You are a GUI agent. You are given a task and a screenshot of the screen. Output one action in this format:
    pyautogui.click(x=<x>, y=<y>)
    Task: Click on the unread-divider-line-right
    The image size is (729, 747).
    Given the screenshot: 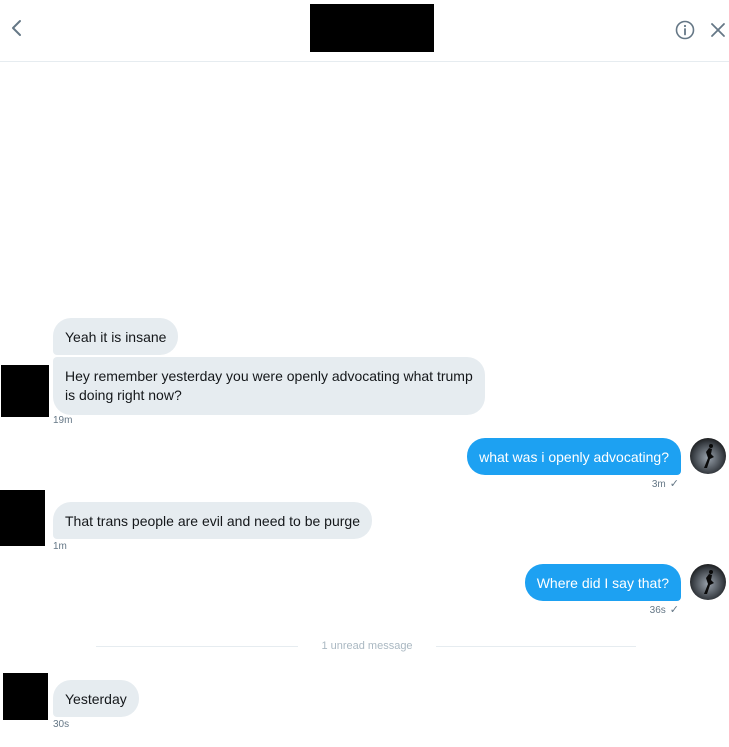 What is the action you would take?
    pyautogui.click(x=536, y=646)
    